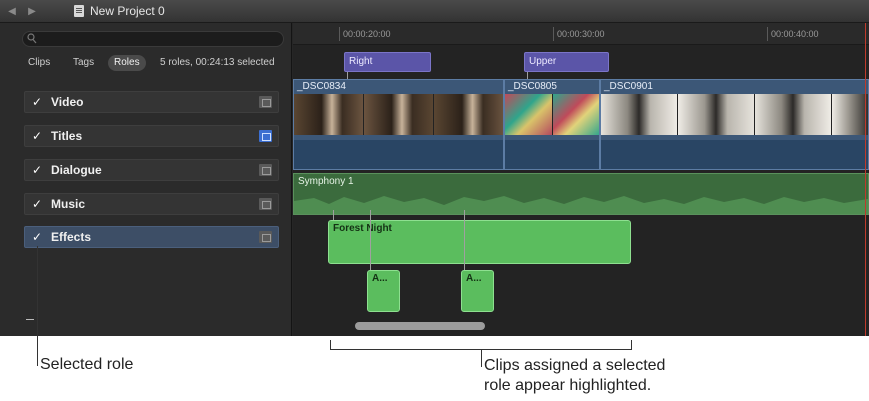  Describe the element at coordinates (628, 86) in the screenshot. I see `clip-name: _DSC0901` at that location.